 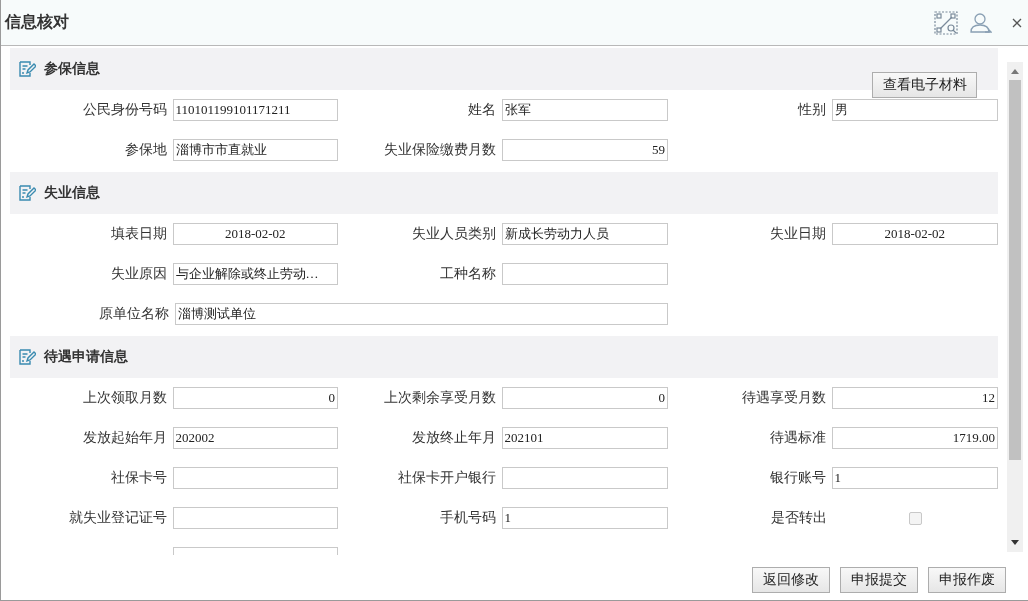 I want to click on checkbox, so click(x=915, y=518).